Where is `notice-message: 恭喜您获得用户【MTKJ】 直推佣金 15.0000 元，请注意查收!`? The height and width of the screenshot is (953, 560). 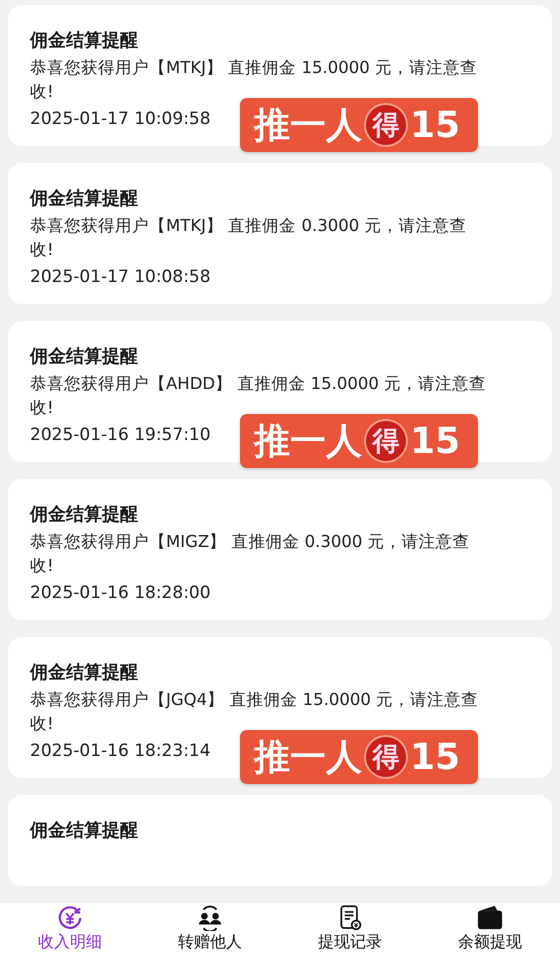 notice-message: 恭喜您获得用户【MTKJ】 直推佣金 15.0000 元，请注意查收! is located at coordinates (254, 80).